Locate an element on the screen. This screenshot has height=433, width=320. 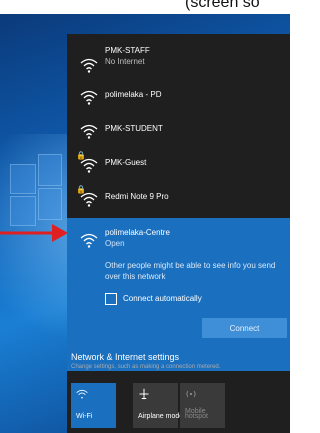
network-settings-link: Network & Internet settings is located at coordinates (125, 357).